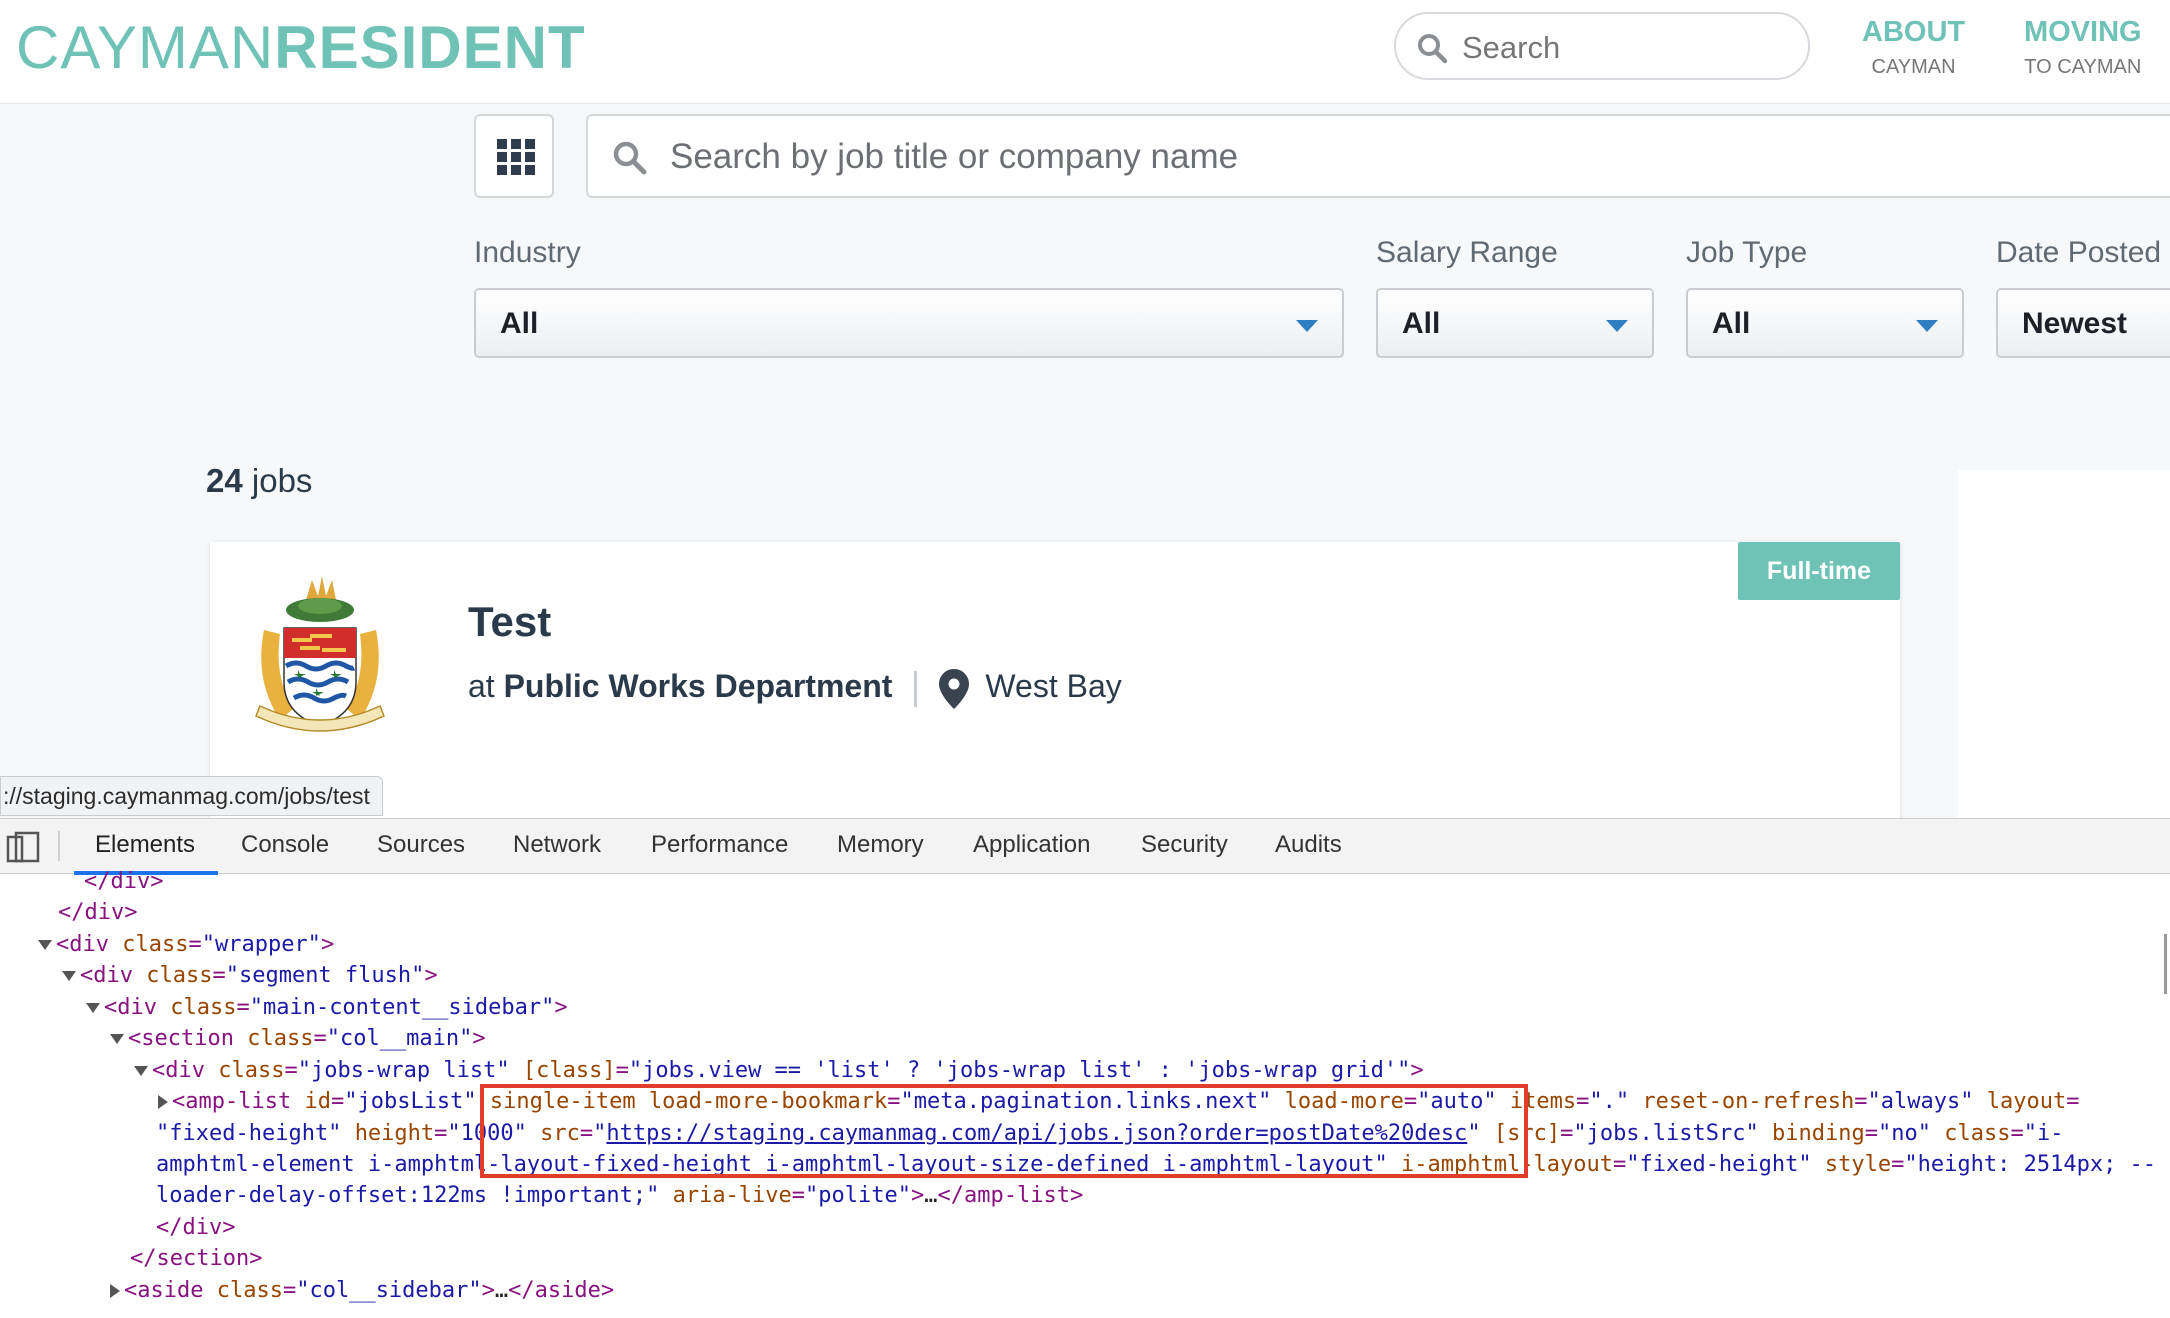 The width and height of the screenshot is (2170, 1318). I want to click on devtools-tab-network: Network, so click(557, 845).